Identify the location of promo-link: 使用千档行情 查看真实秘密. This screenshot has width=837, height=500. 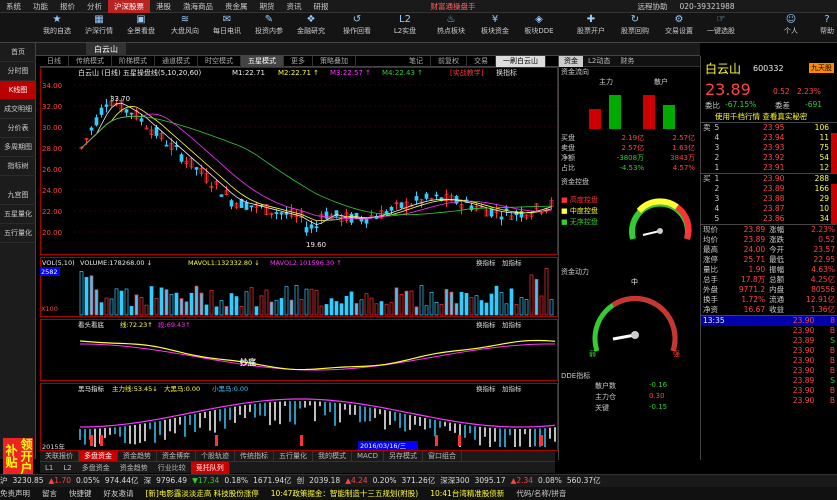
(769, 117).